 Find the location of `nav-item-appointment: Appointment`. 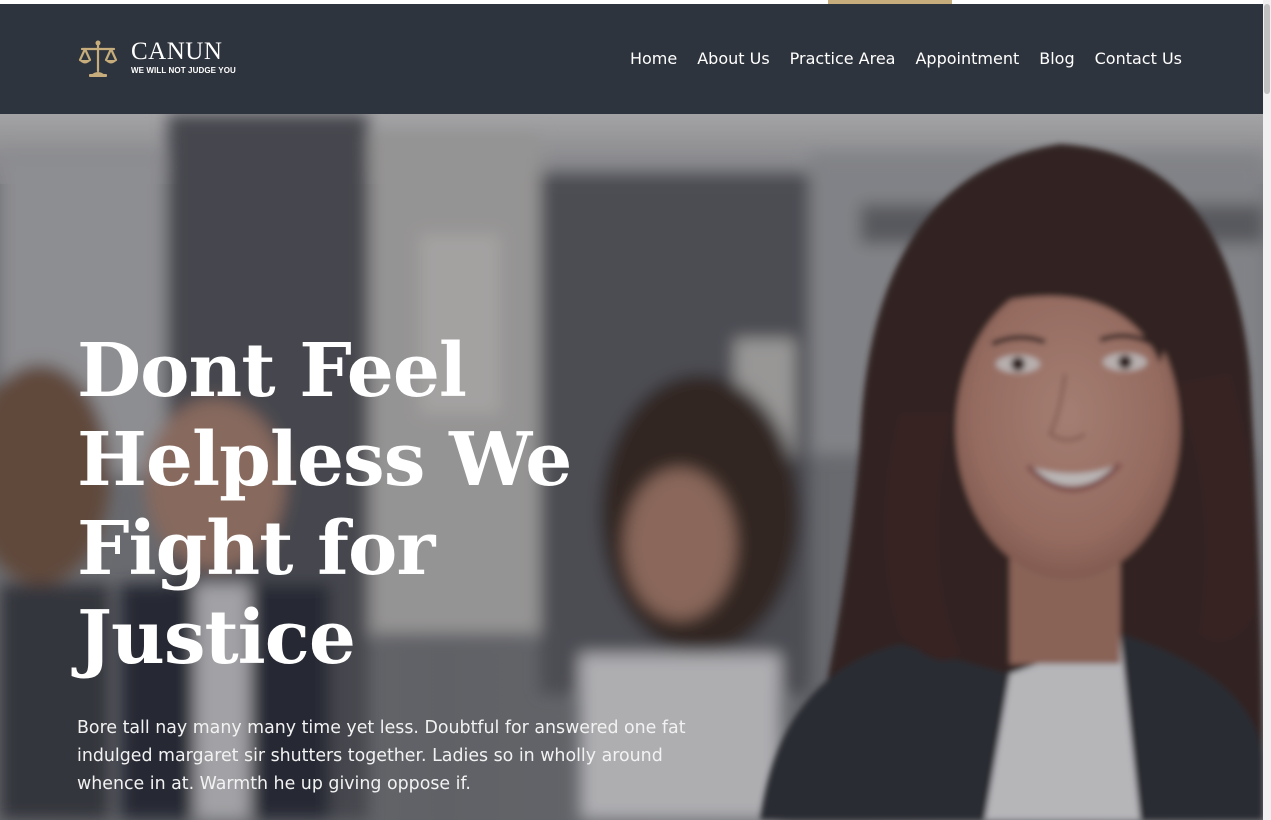

nav-item-appointment: Appointment is located at coordinates (967, 59).